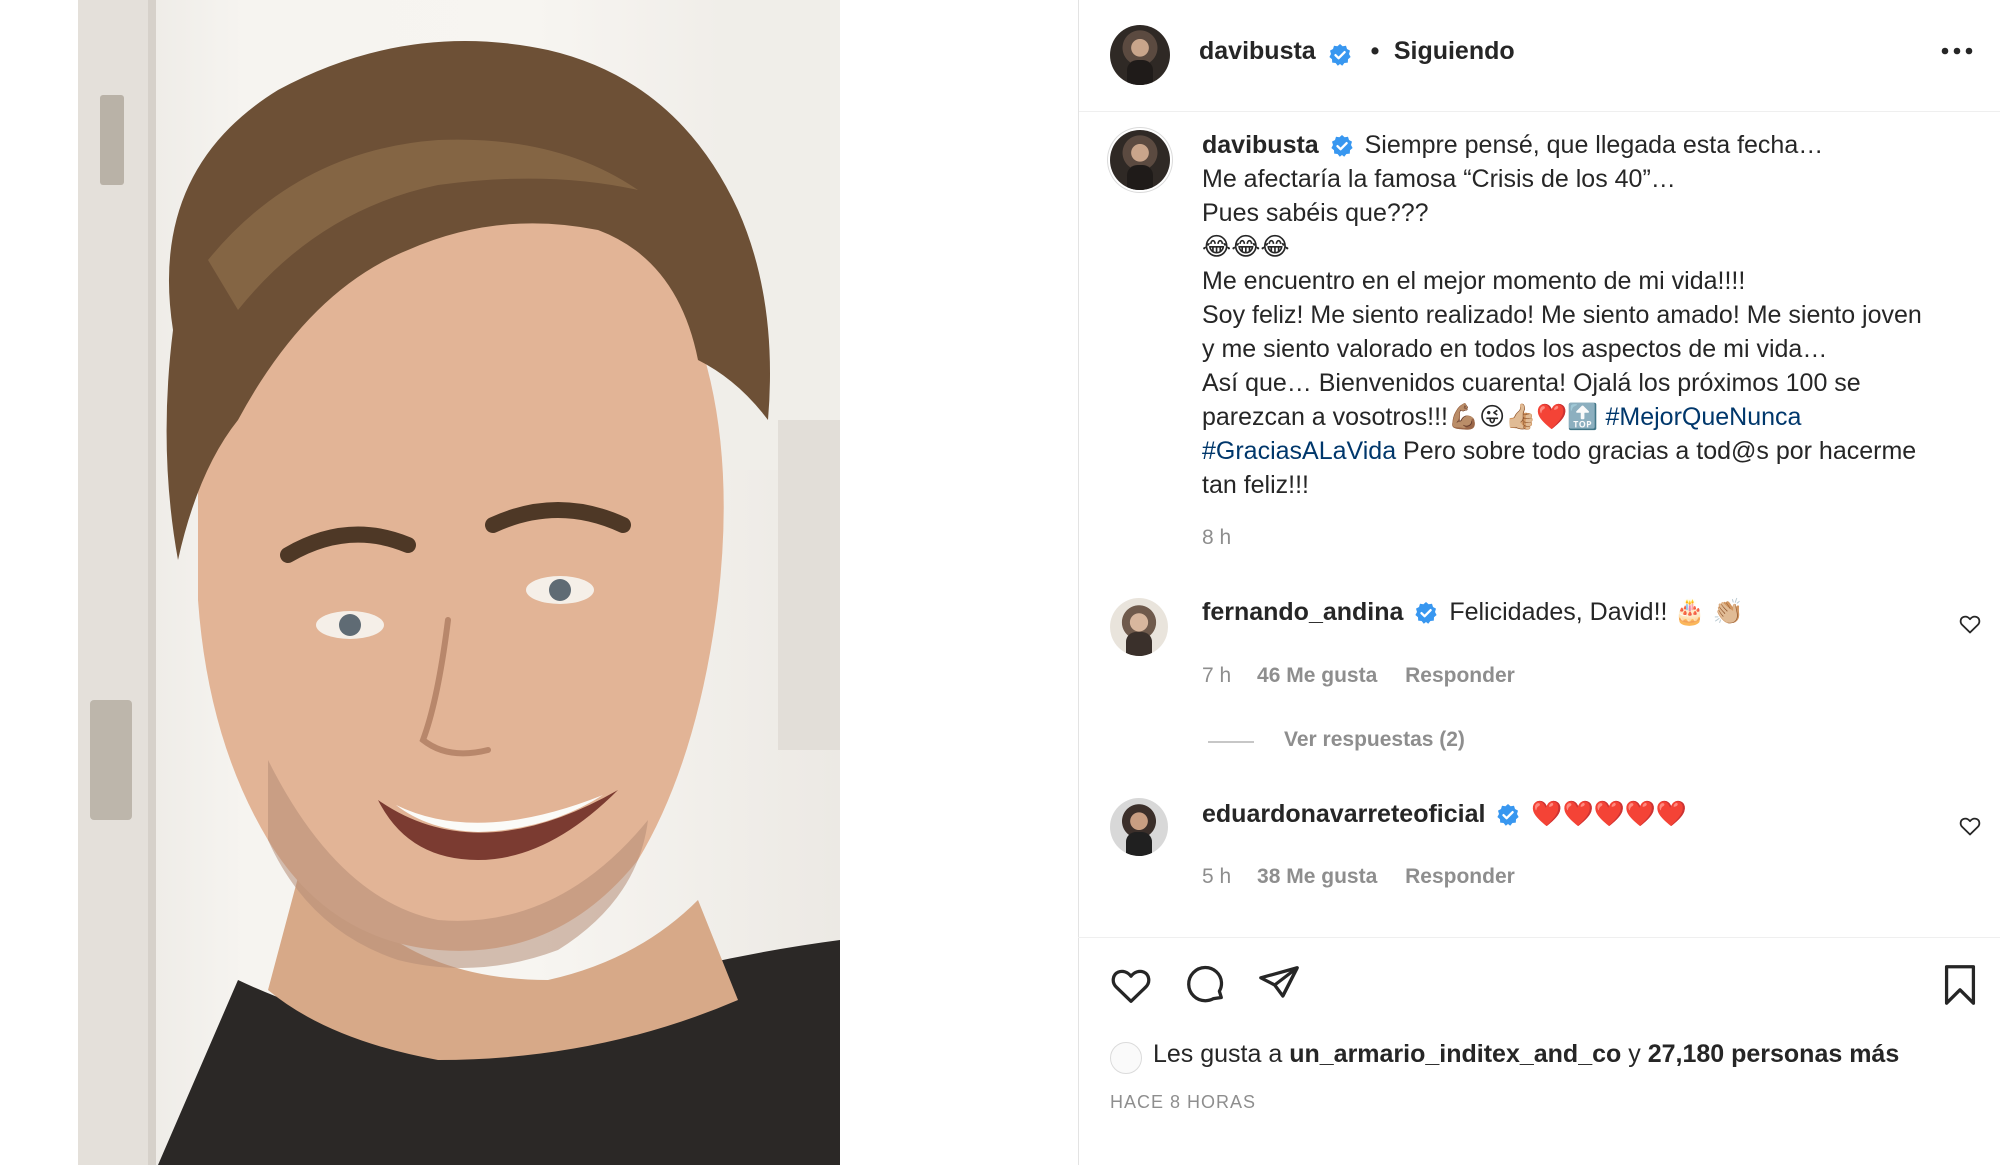 This screenshot has width=2000, height=1165. I want to click on comment-timestamp: 7 h, so click(1216, 675).